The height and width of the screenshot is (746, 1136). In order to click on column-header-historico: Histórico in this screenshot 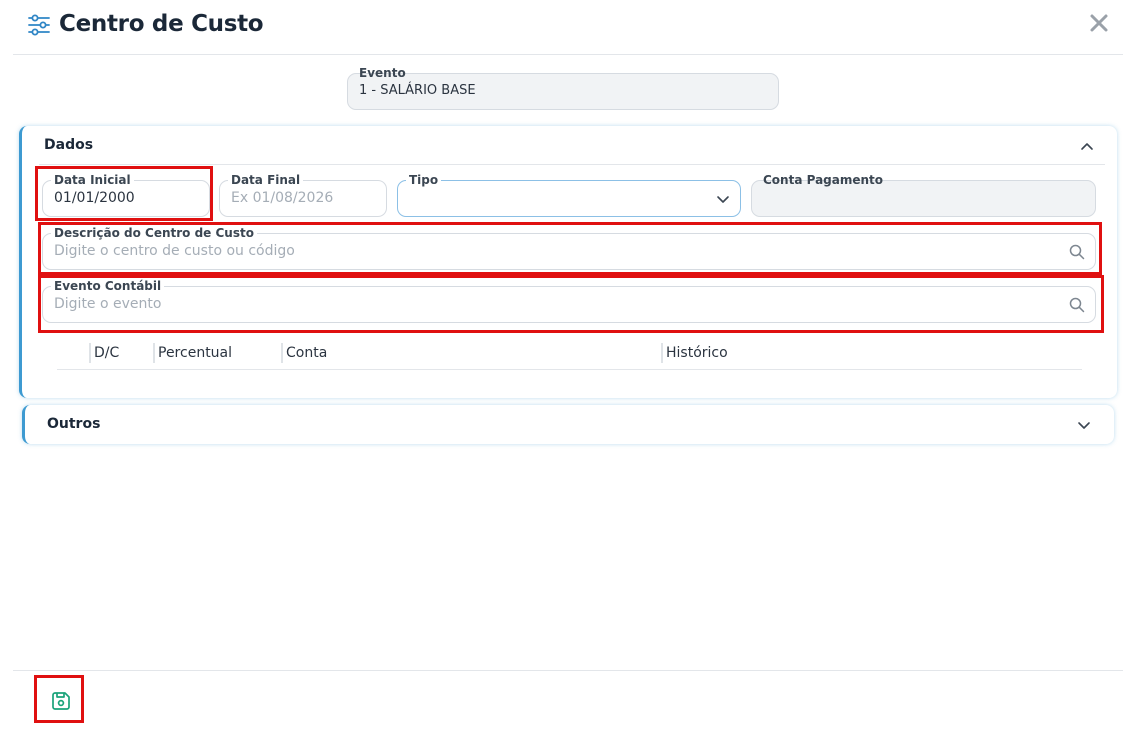, I will do `click(697, 353)`.